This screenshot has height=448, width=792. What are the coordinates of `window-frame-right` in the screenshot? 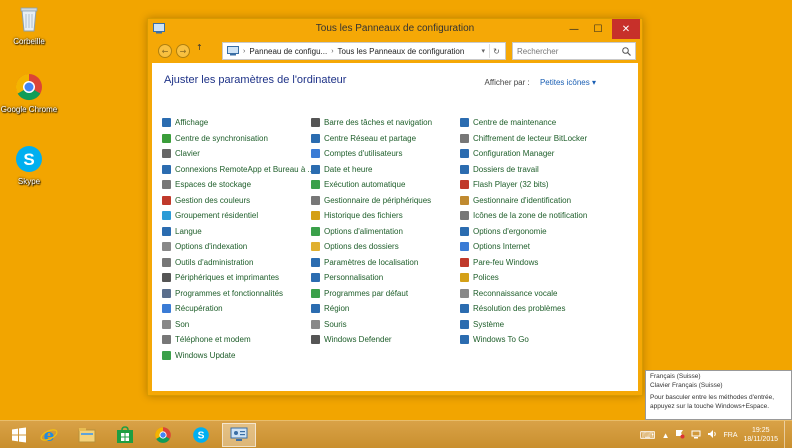 It's located at (640, 217).